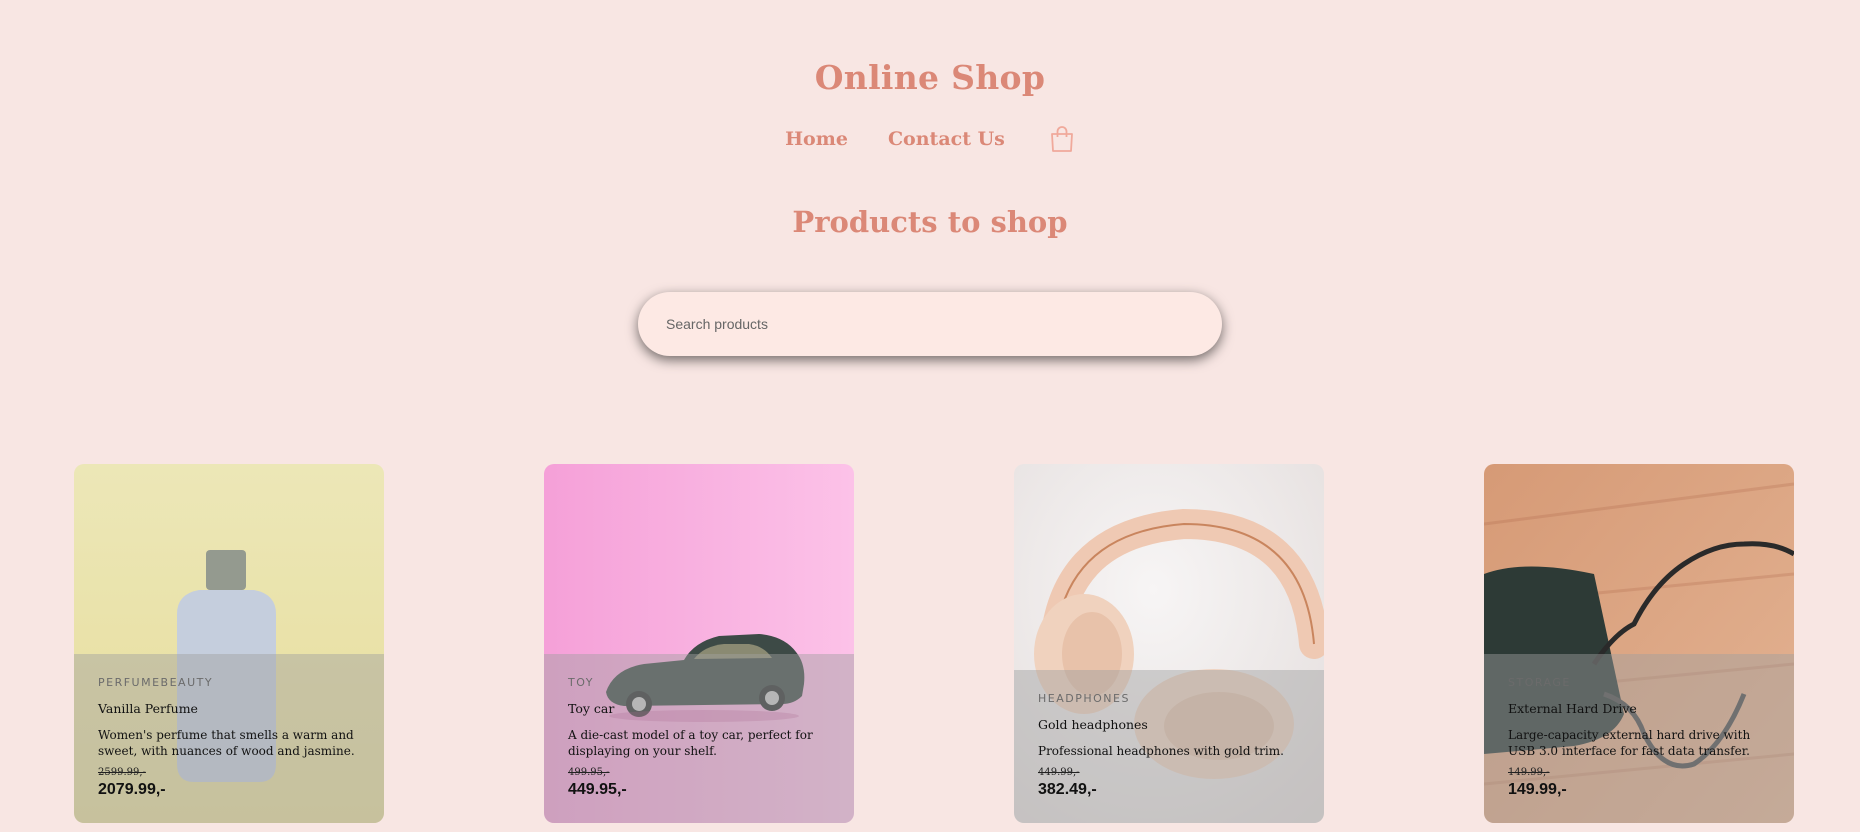  What do you see at coordinates (148, 708) in the screenshot?
I see `product-name: Vanilla Perfume` at bounding box center [148, 708].